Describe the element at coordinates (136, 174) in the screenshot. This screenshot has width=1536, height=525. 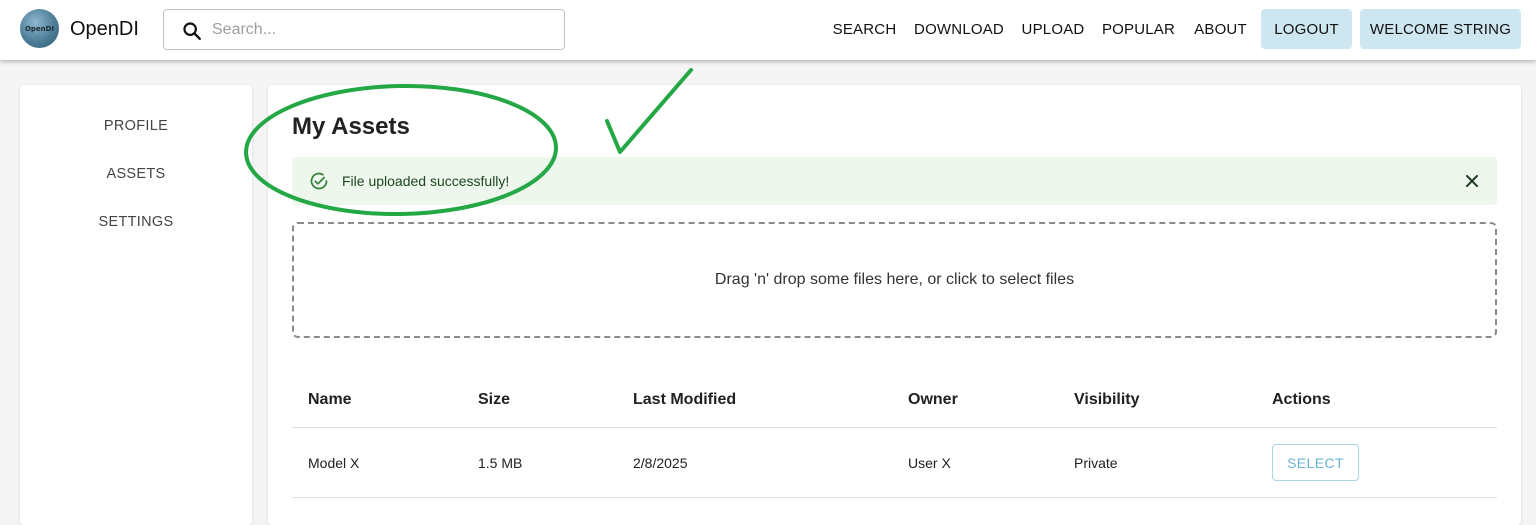
I see `sidebar-item-assets: ASSETS` at that location.